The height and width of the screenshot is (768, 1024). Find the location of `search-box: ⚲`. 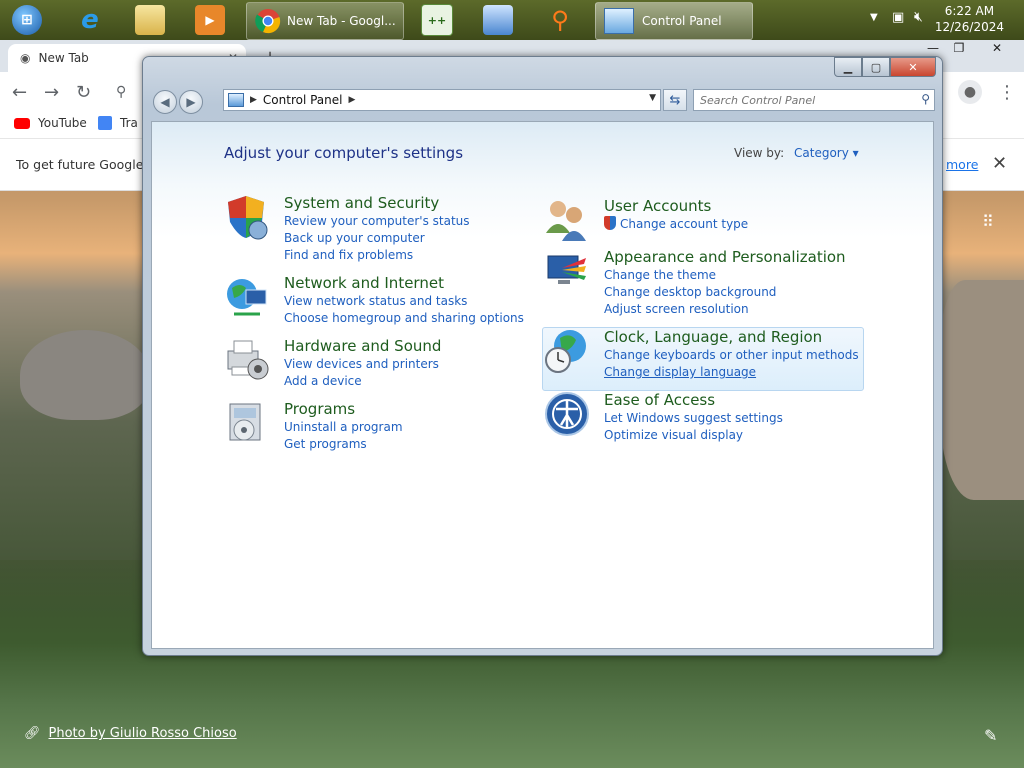

search-box: ⚲ is located at coordinates (814, 100).